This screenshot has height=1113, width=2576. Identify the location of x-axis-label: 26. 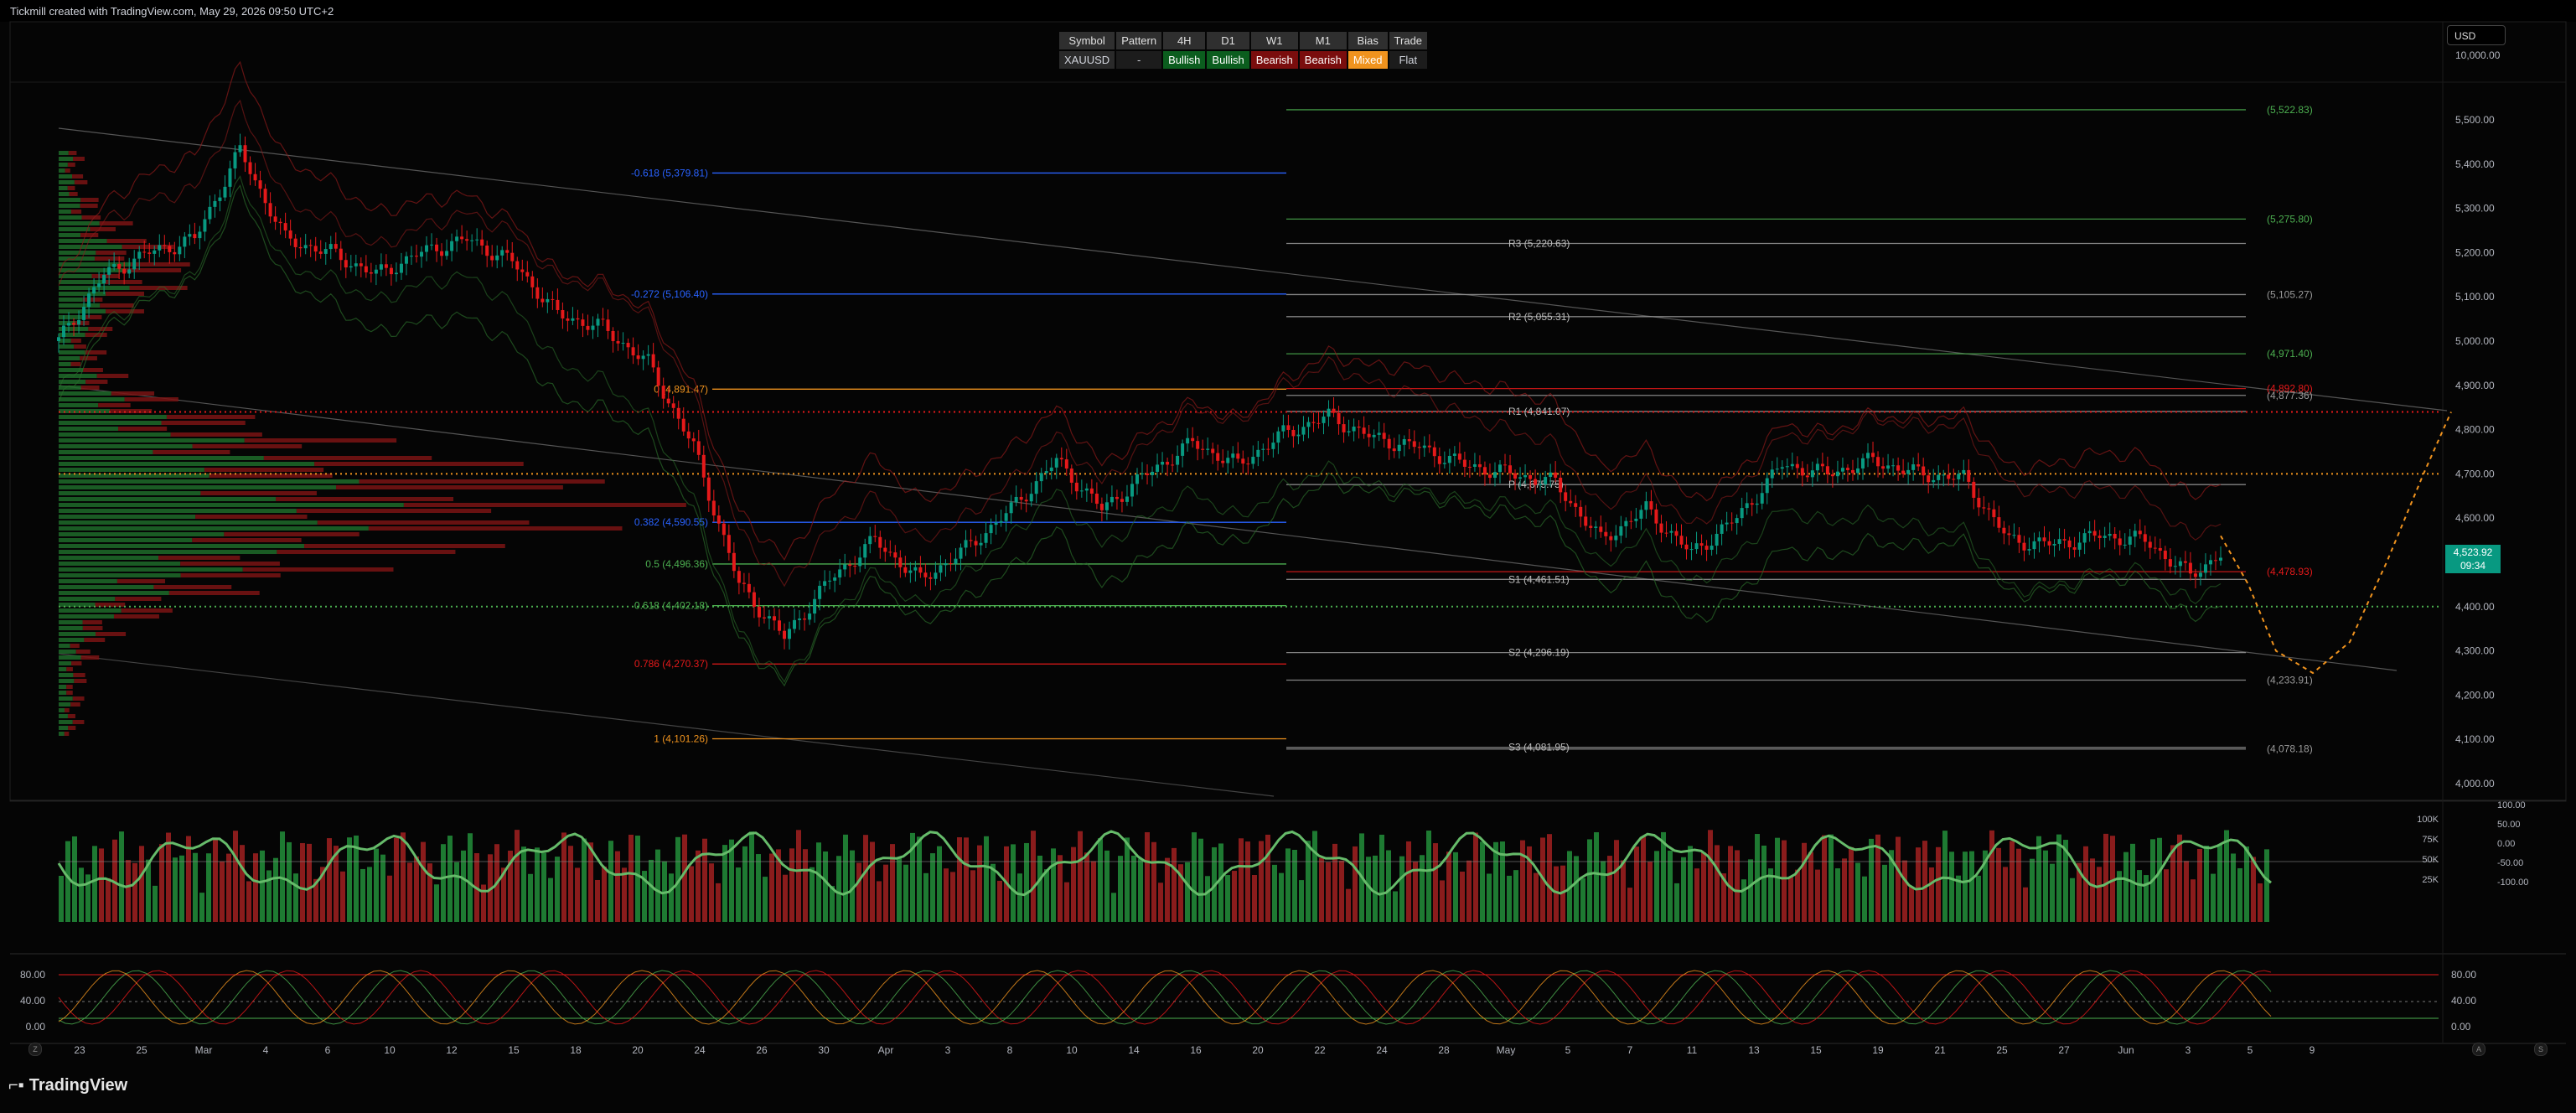
(762, 1050).